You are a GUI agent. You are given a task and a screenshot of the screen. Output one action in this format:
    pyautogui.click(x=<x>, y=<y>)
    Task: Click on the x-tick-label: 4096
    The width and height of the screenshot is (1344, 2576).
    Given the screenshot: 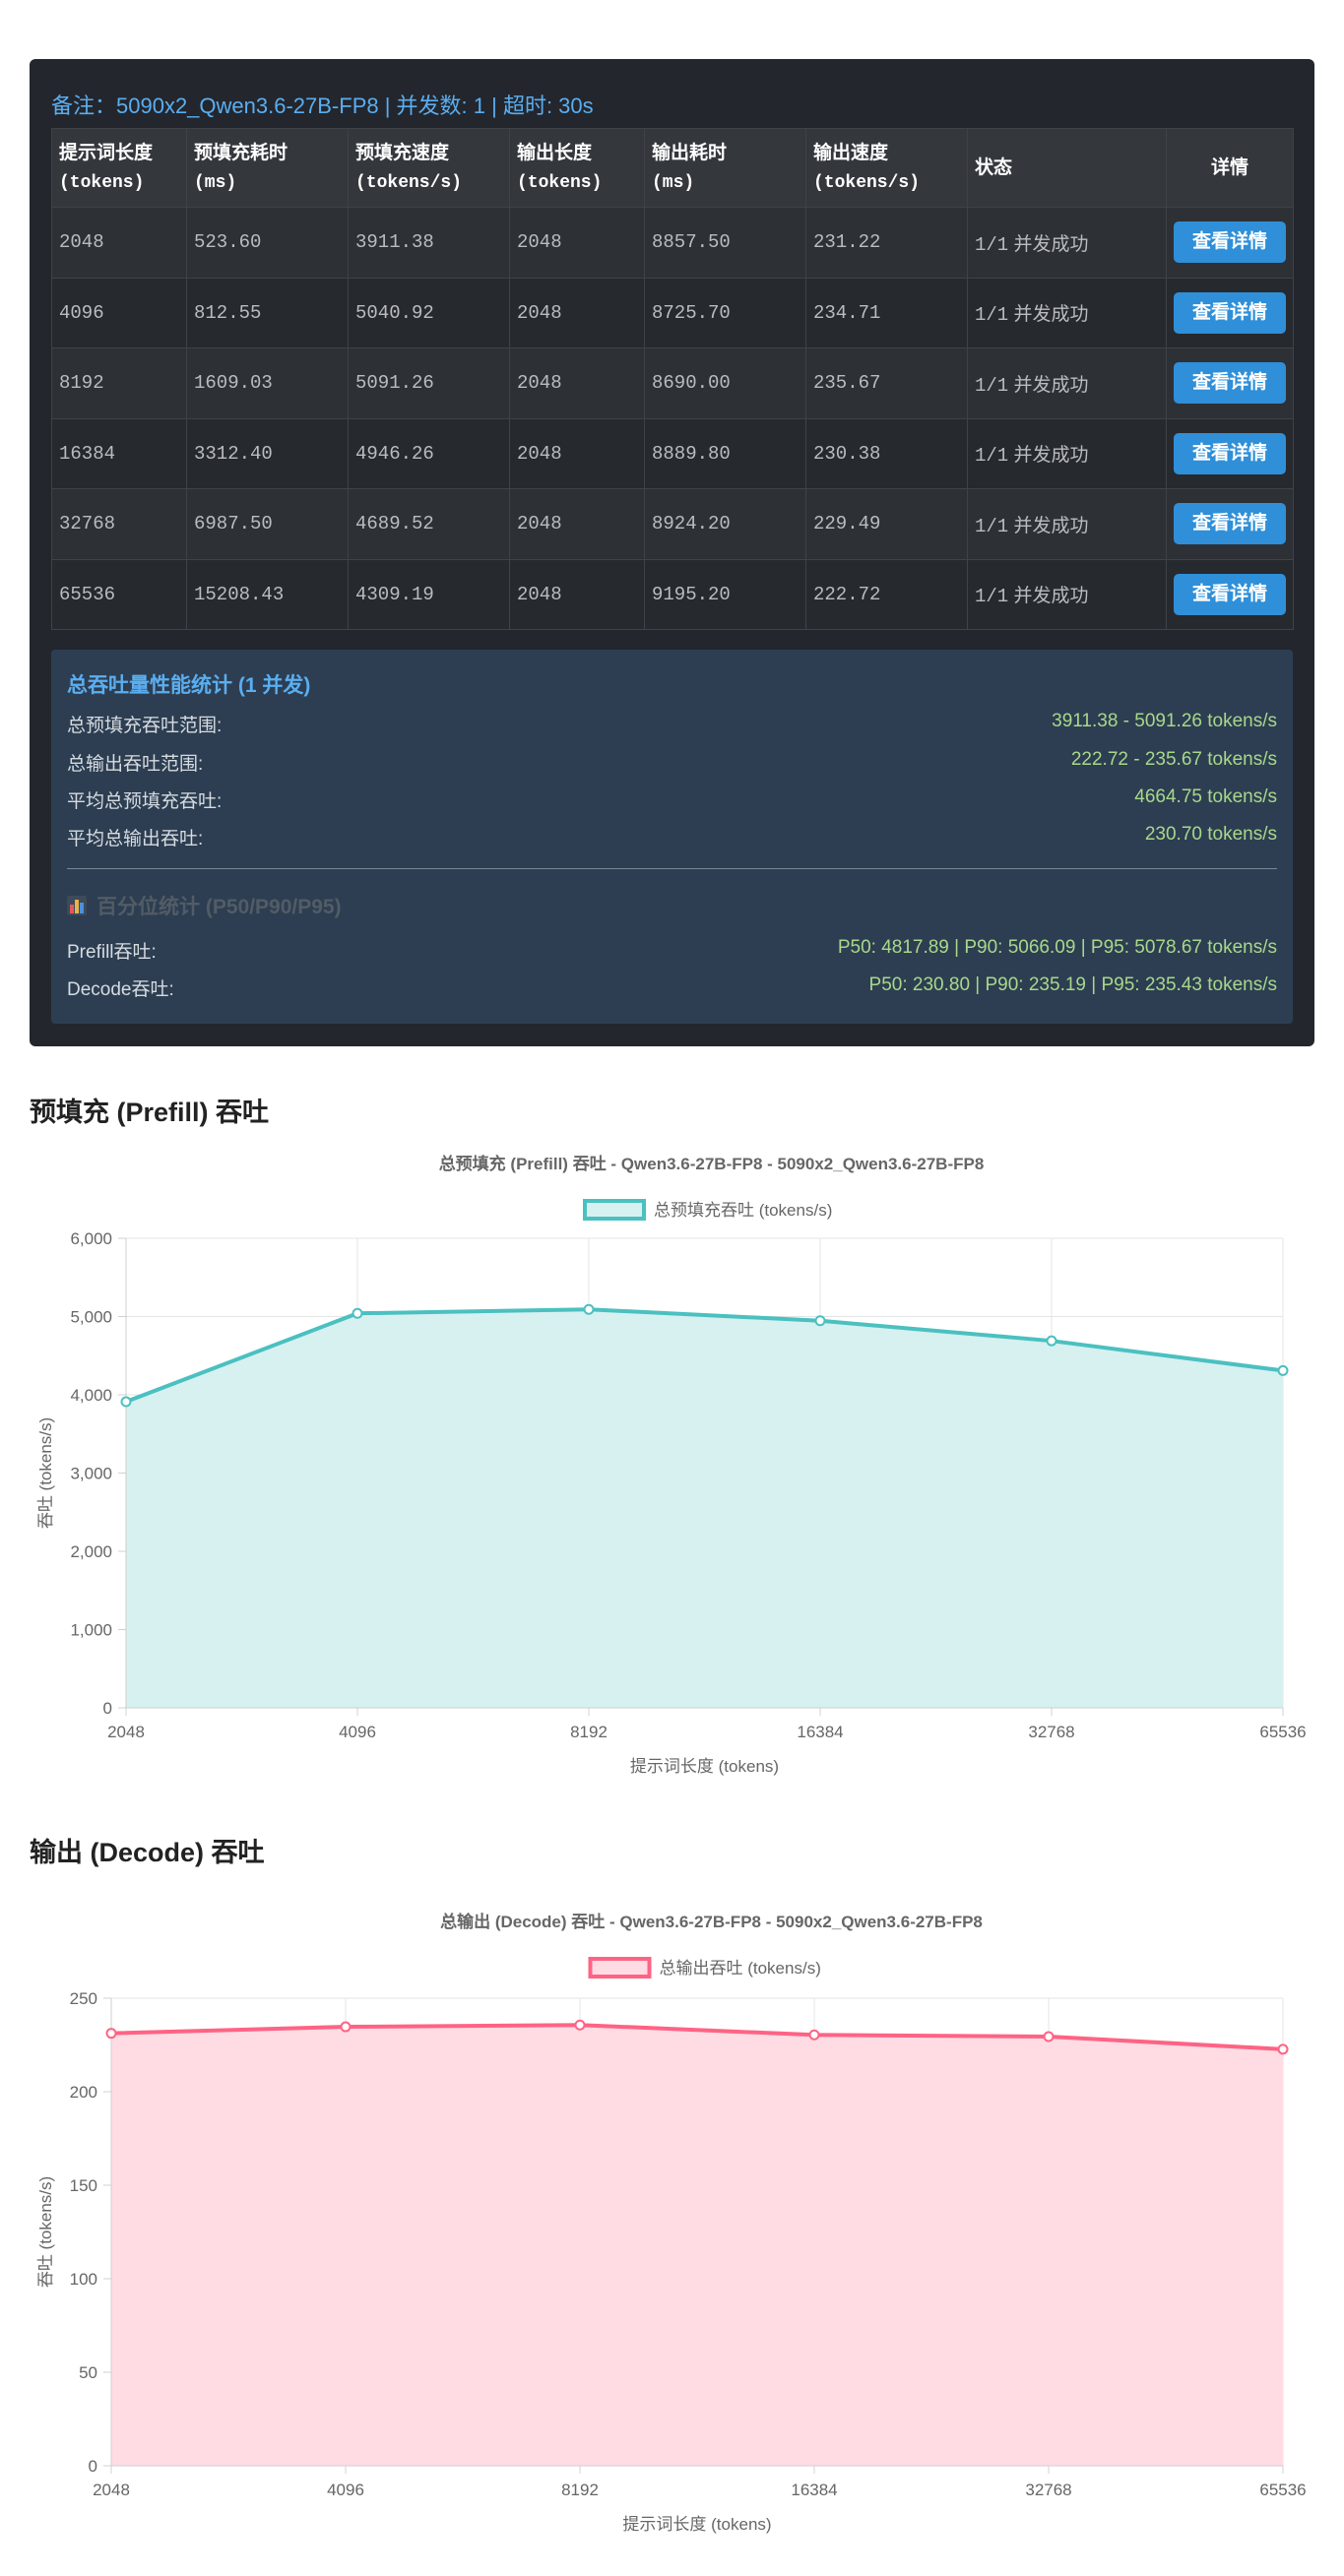 What is the action you would take?
    pyautogui.click(x=357, y=1732)
    